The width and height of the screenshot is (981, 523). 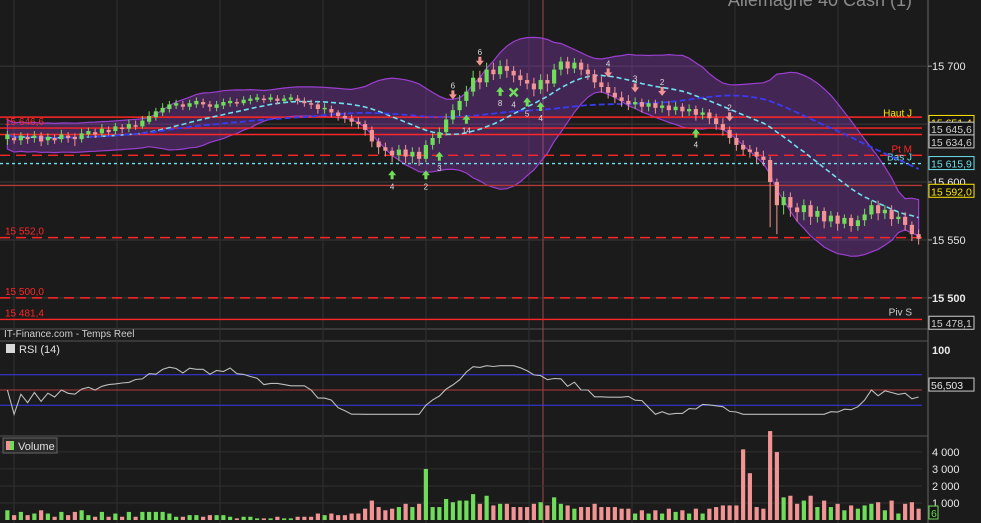 I want to click on price-tag: 15 645,6, so click(x=951, y=130).